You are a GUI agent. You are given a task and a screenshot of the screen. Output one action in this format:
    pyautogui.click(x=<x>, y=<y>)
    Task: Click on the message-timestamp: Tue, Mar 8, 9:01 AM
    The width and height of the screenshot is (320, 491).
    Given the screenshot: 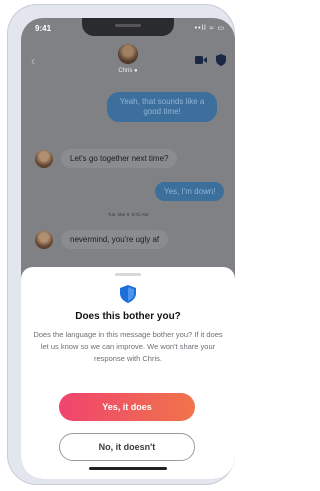 What is the action you would take?
    pyautogui.click(x=128, y=214)
    